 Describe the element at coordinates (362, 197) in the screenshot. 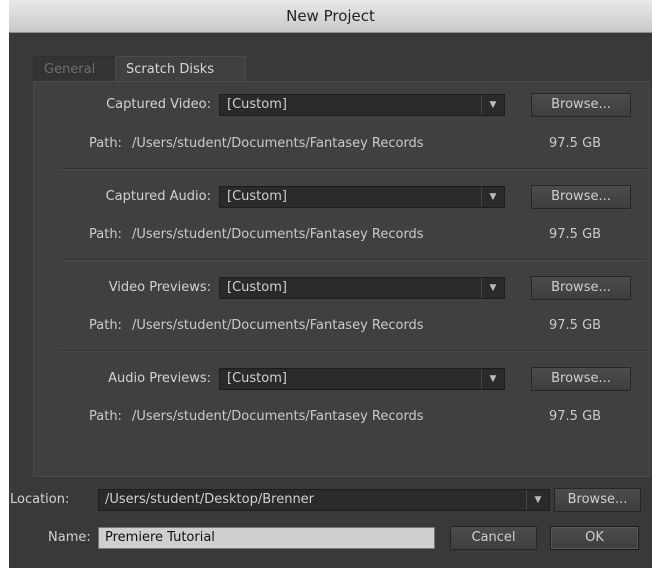

I see `captured-audio-dropdown: [Custom] ▼` at that location.